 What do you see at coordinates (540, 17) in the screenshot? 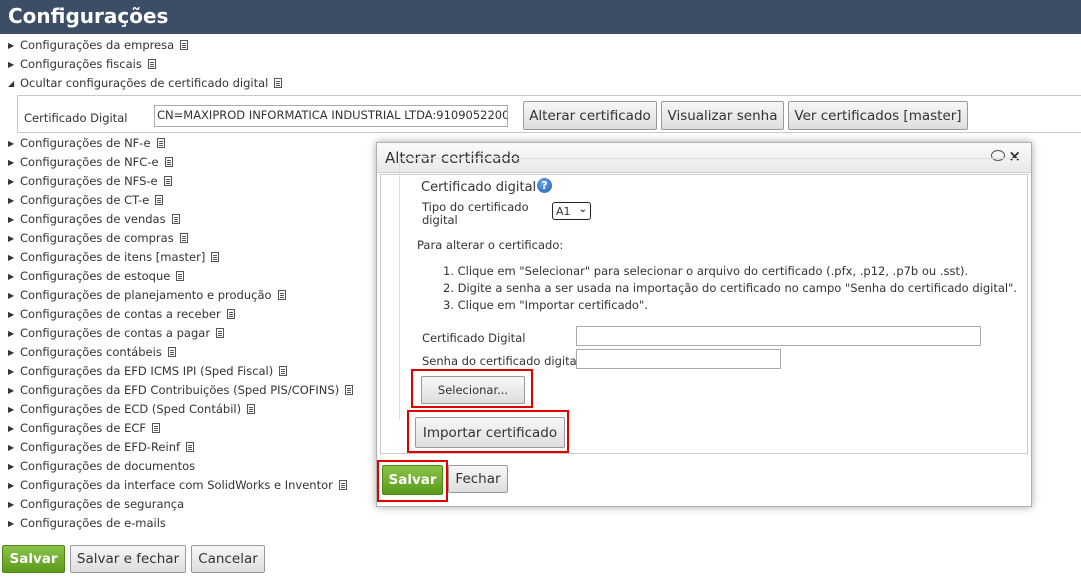
I see `page-header: Configurações` at bounding box center [540, 17].